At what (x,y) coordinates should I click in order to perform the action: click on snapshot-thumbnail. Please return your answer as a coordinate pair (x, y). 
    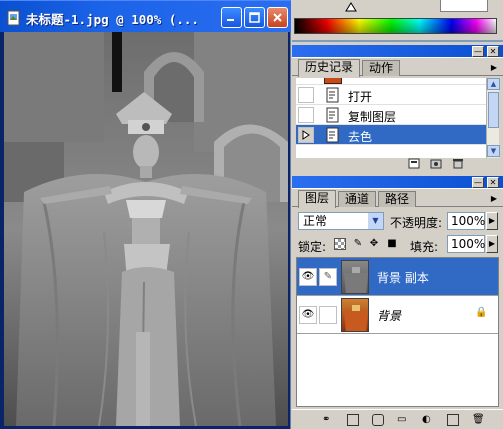
    Looking at the image, I should click on (333, 81).